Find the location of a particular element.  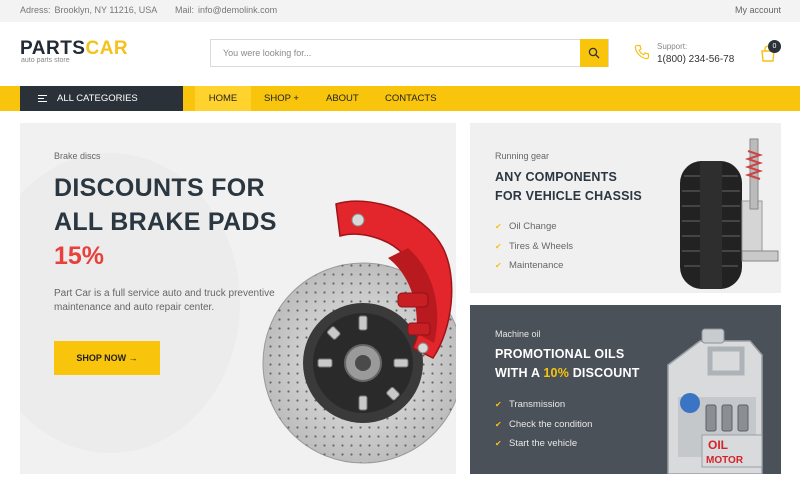

my-account-link: My account is located at coordinates (758, 10).